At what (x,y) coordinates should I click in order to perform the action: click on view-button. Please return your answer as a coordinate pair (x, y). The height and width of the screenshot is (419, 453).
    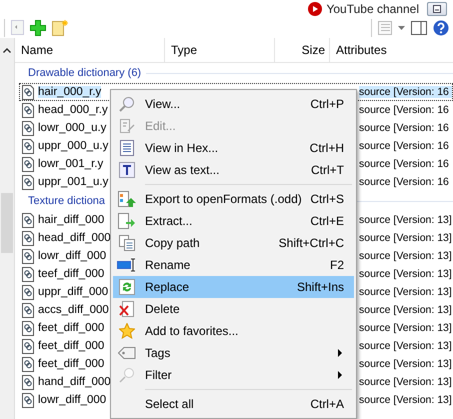
    Looking at the image, I should click on (385, 27).